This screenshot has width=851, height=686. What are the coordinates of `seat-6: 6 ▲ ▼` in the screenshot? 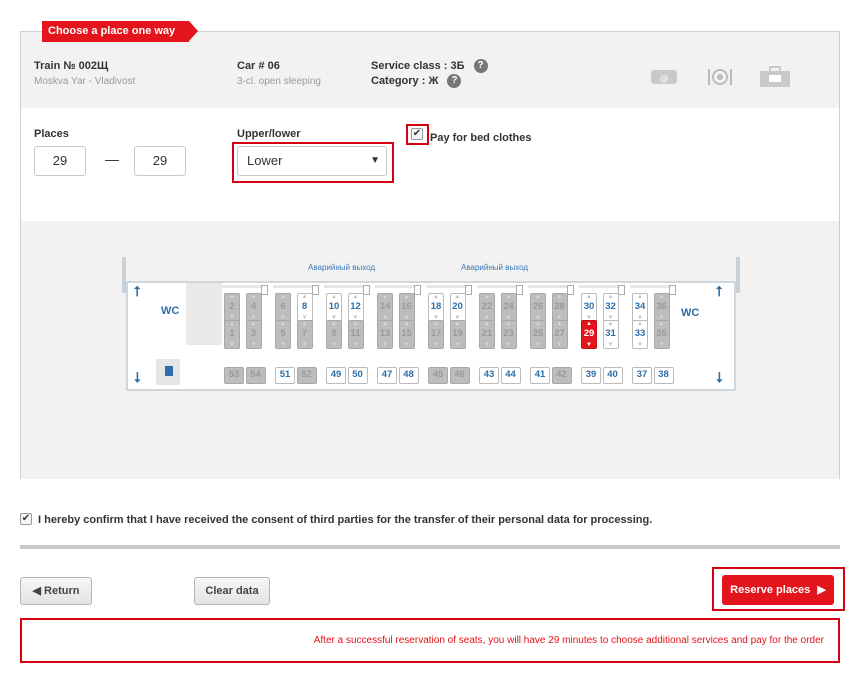 It's located at (283, 307).